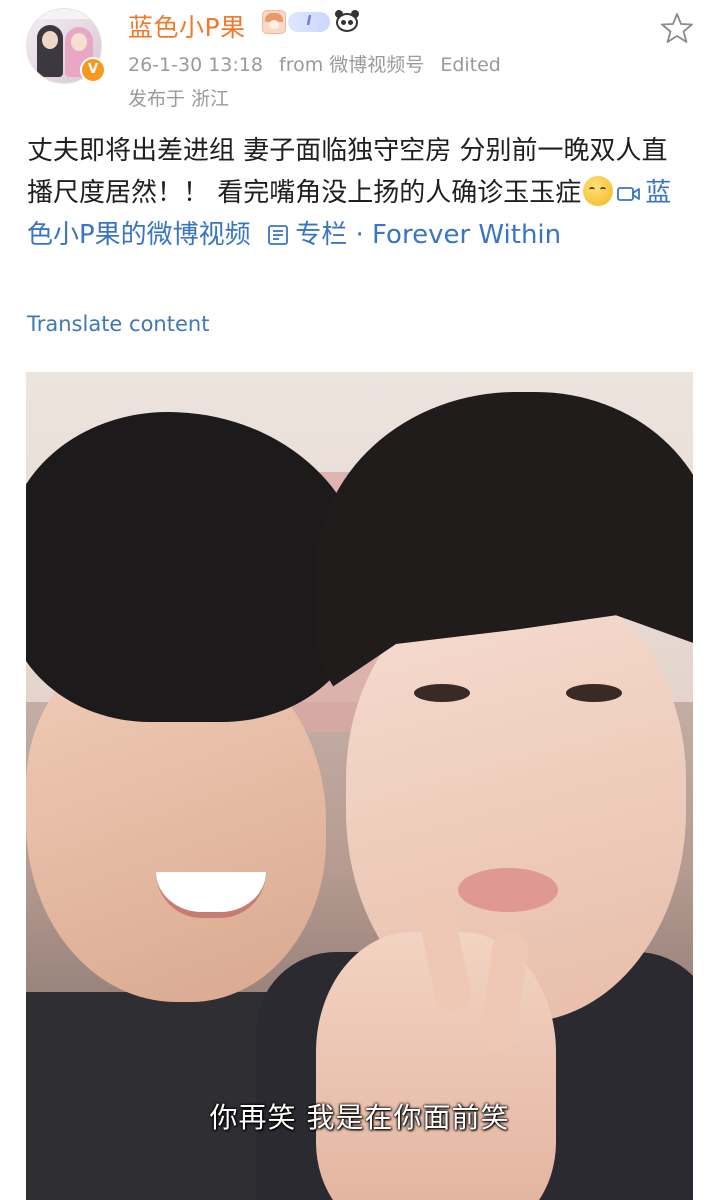  I want to click on avatar-badge-icon, so click(274, 22).